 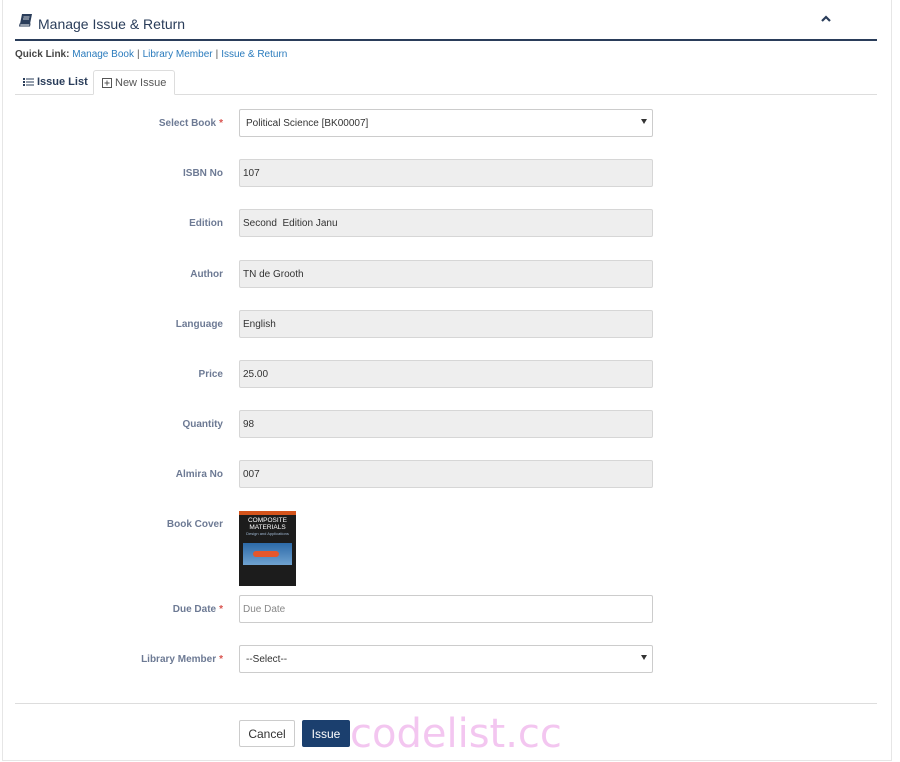 I want to click on library-member-dropdown: --Select--, so click(x=446, y=659).